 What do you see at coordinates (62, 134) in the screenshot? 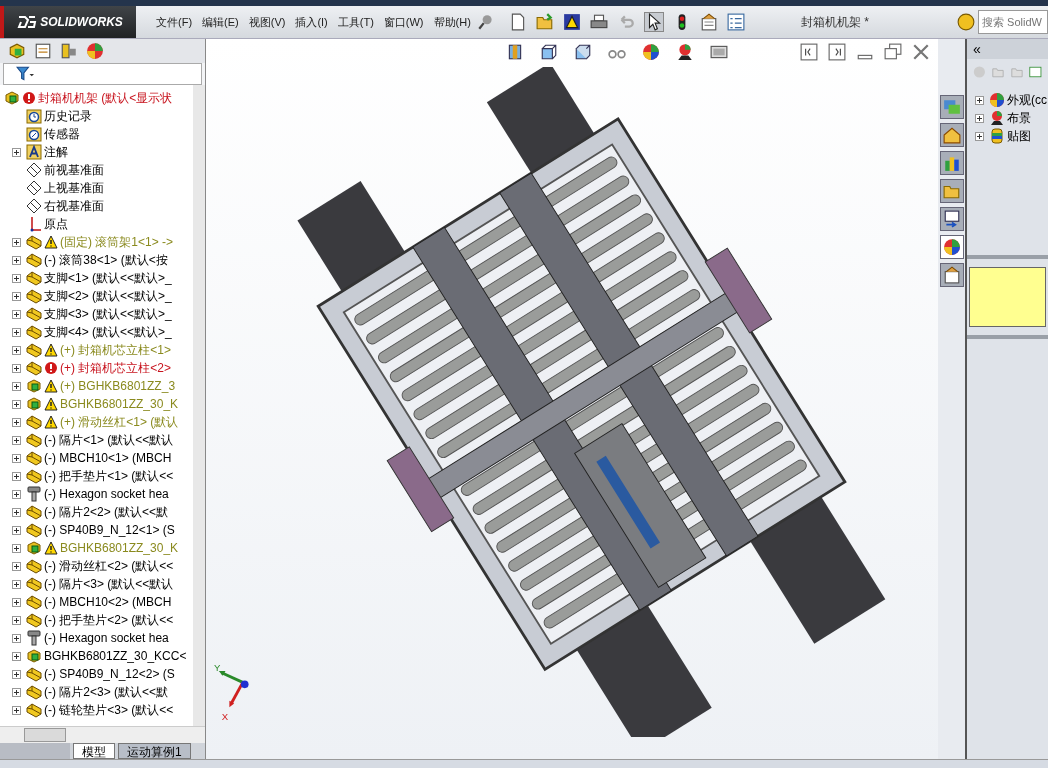
I see `tree-item: 传感器` at bounding box center [62, 134].